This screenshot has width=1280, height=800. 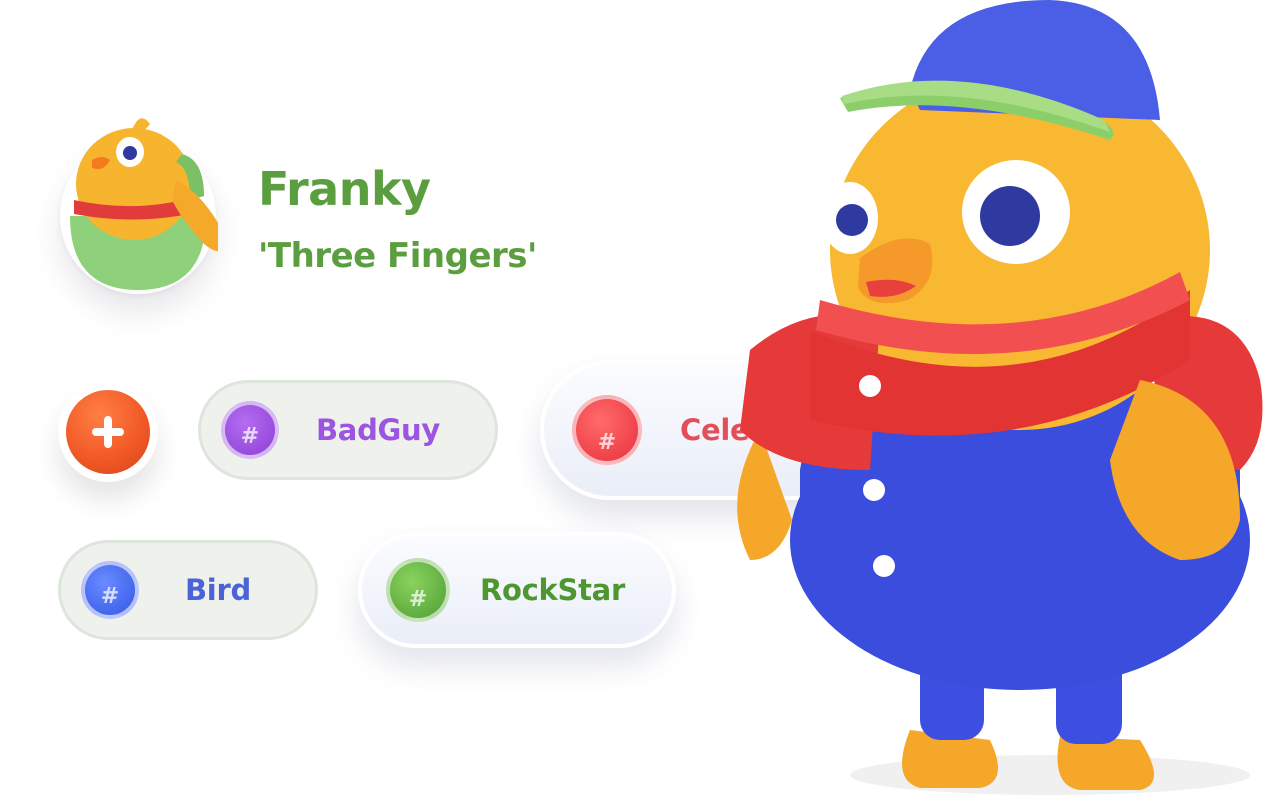 I want to click on tag-rockstar: # RockStar, so click(x=517, y=590).